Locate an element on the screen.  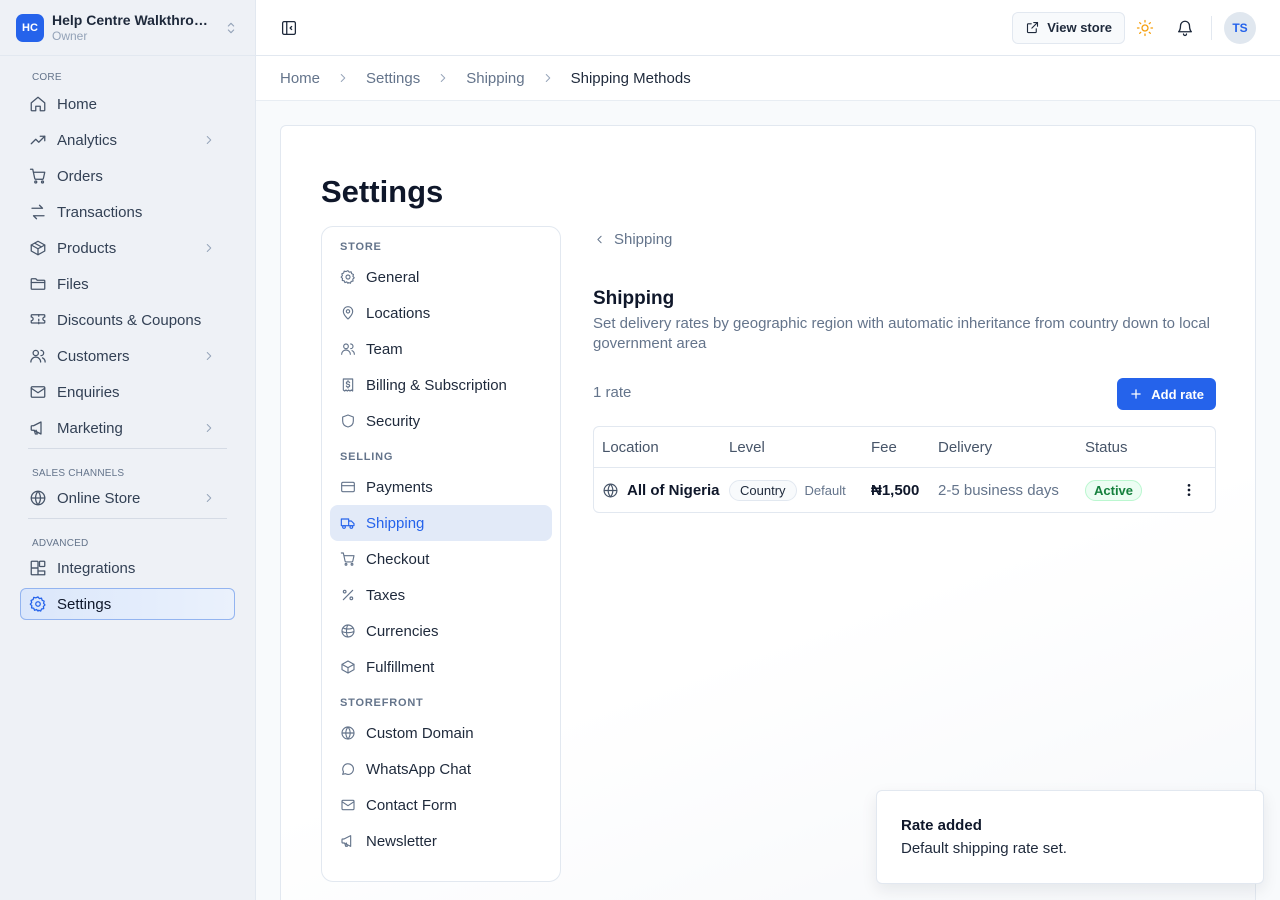
avatar: TS is located at coordinates (1240, 27).